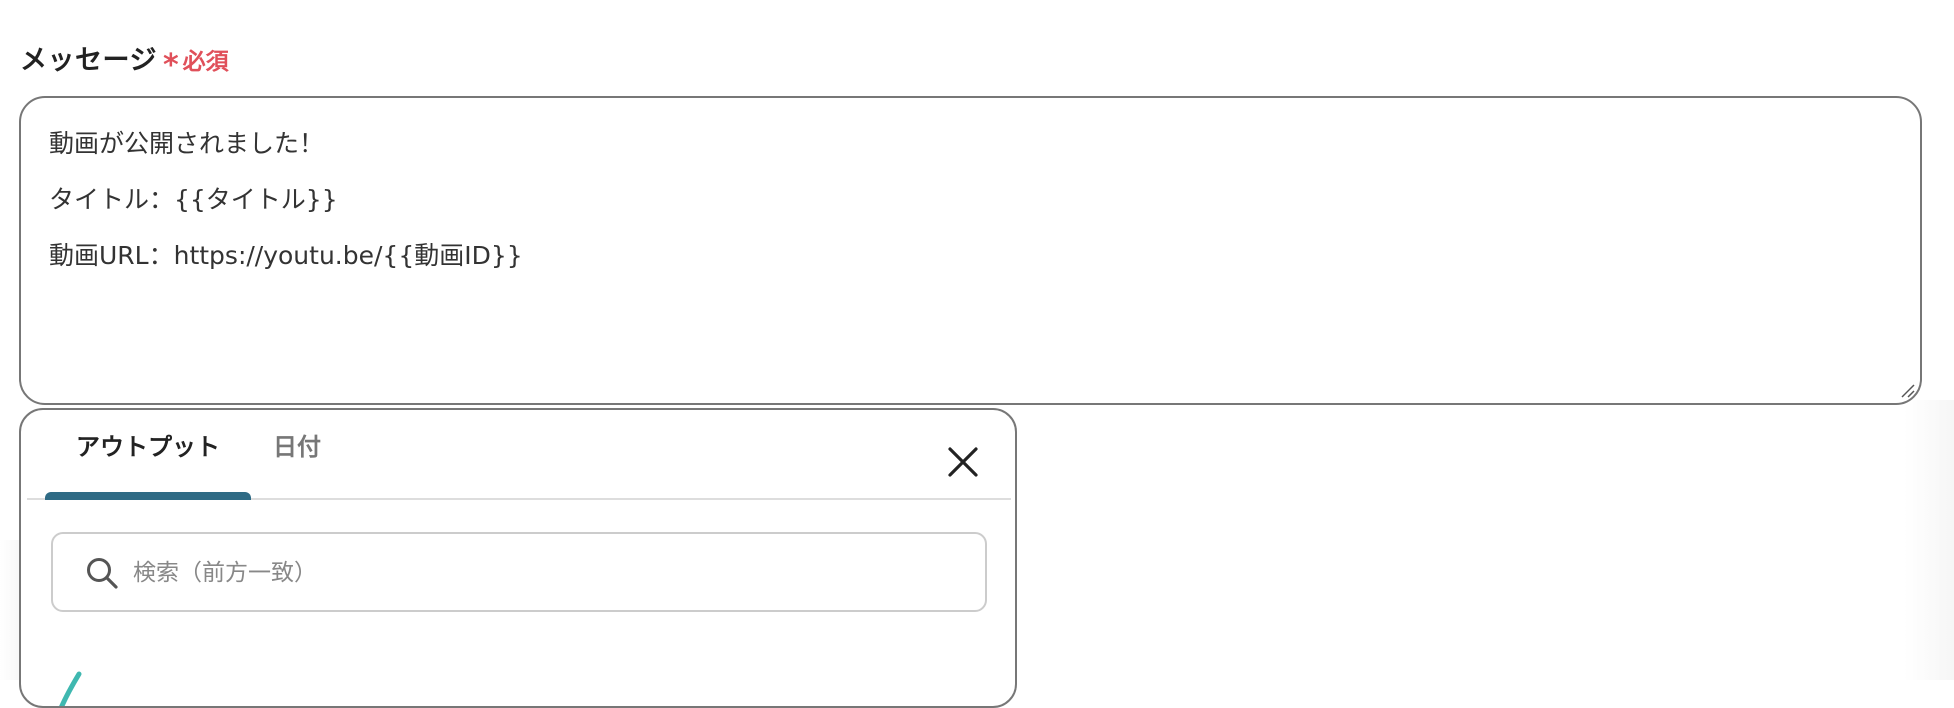  Describe the element at coordinates (286, 255) in the screenshot. I see `message-line: 動画URL：https://youtu.be/{{動画ID}}` at that location.